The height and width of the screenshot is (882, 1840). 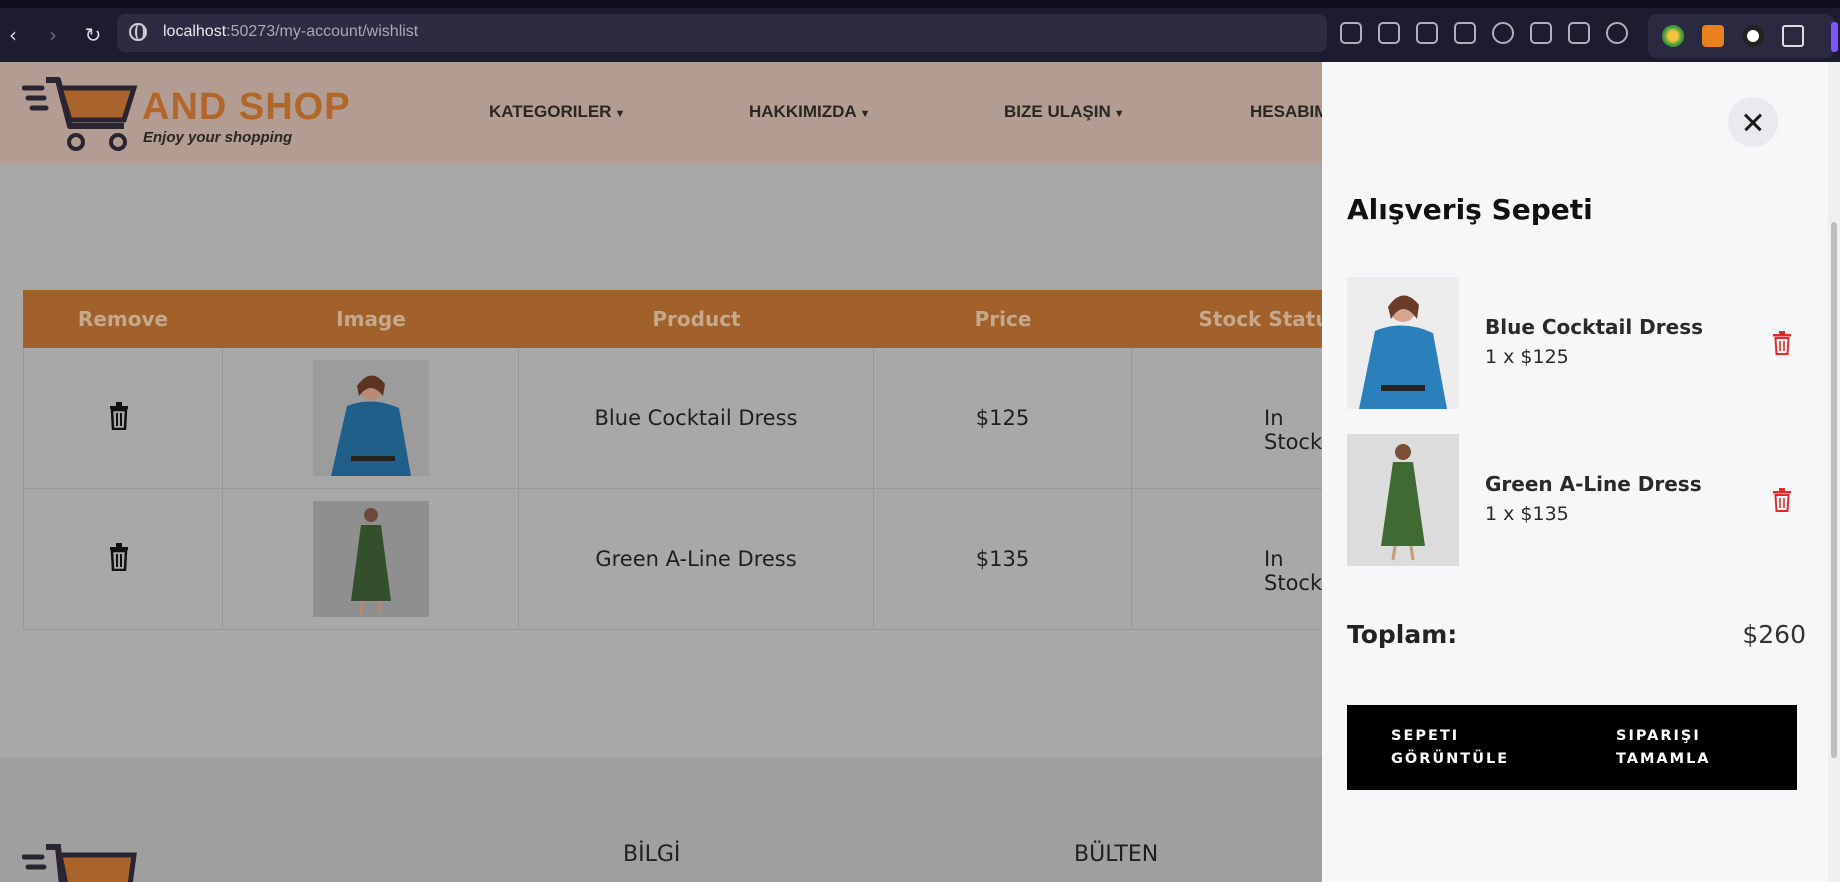 I want to click on product-price: $125, so click(x=1002, y=418).